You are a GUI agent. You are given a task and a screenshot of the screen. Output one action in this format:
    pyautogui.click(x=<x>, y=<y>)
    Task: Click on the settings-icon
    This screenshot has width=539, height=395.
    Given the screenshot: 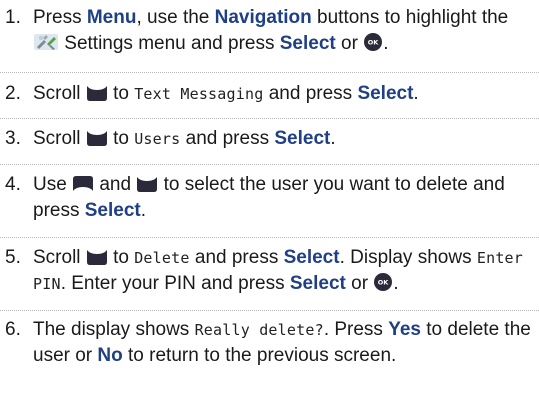 What is the action you would take?
    pyautogui.click(x=46, y=42)
    